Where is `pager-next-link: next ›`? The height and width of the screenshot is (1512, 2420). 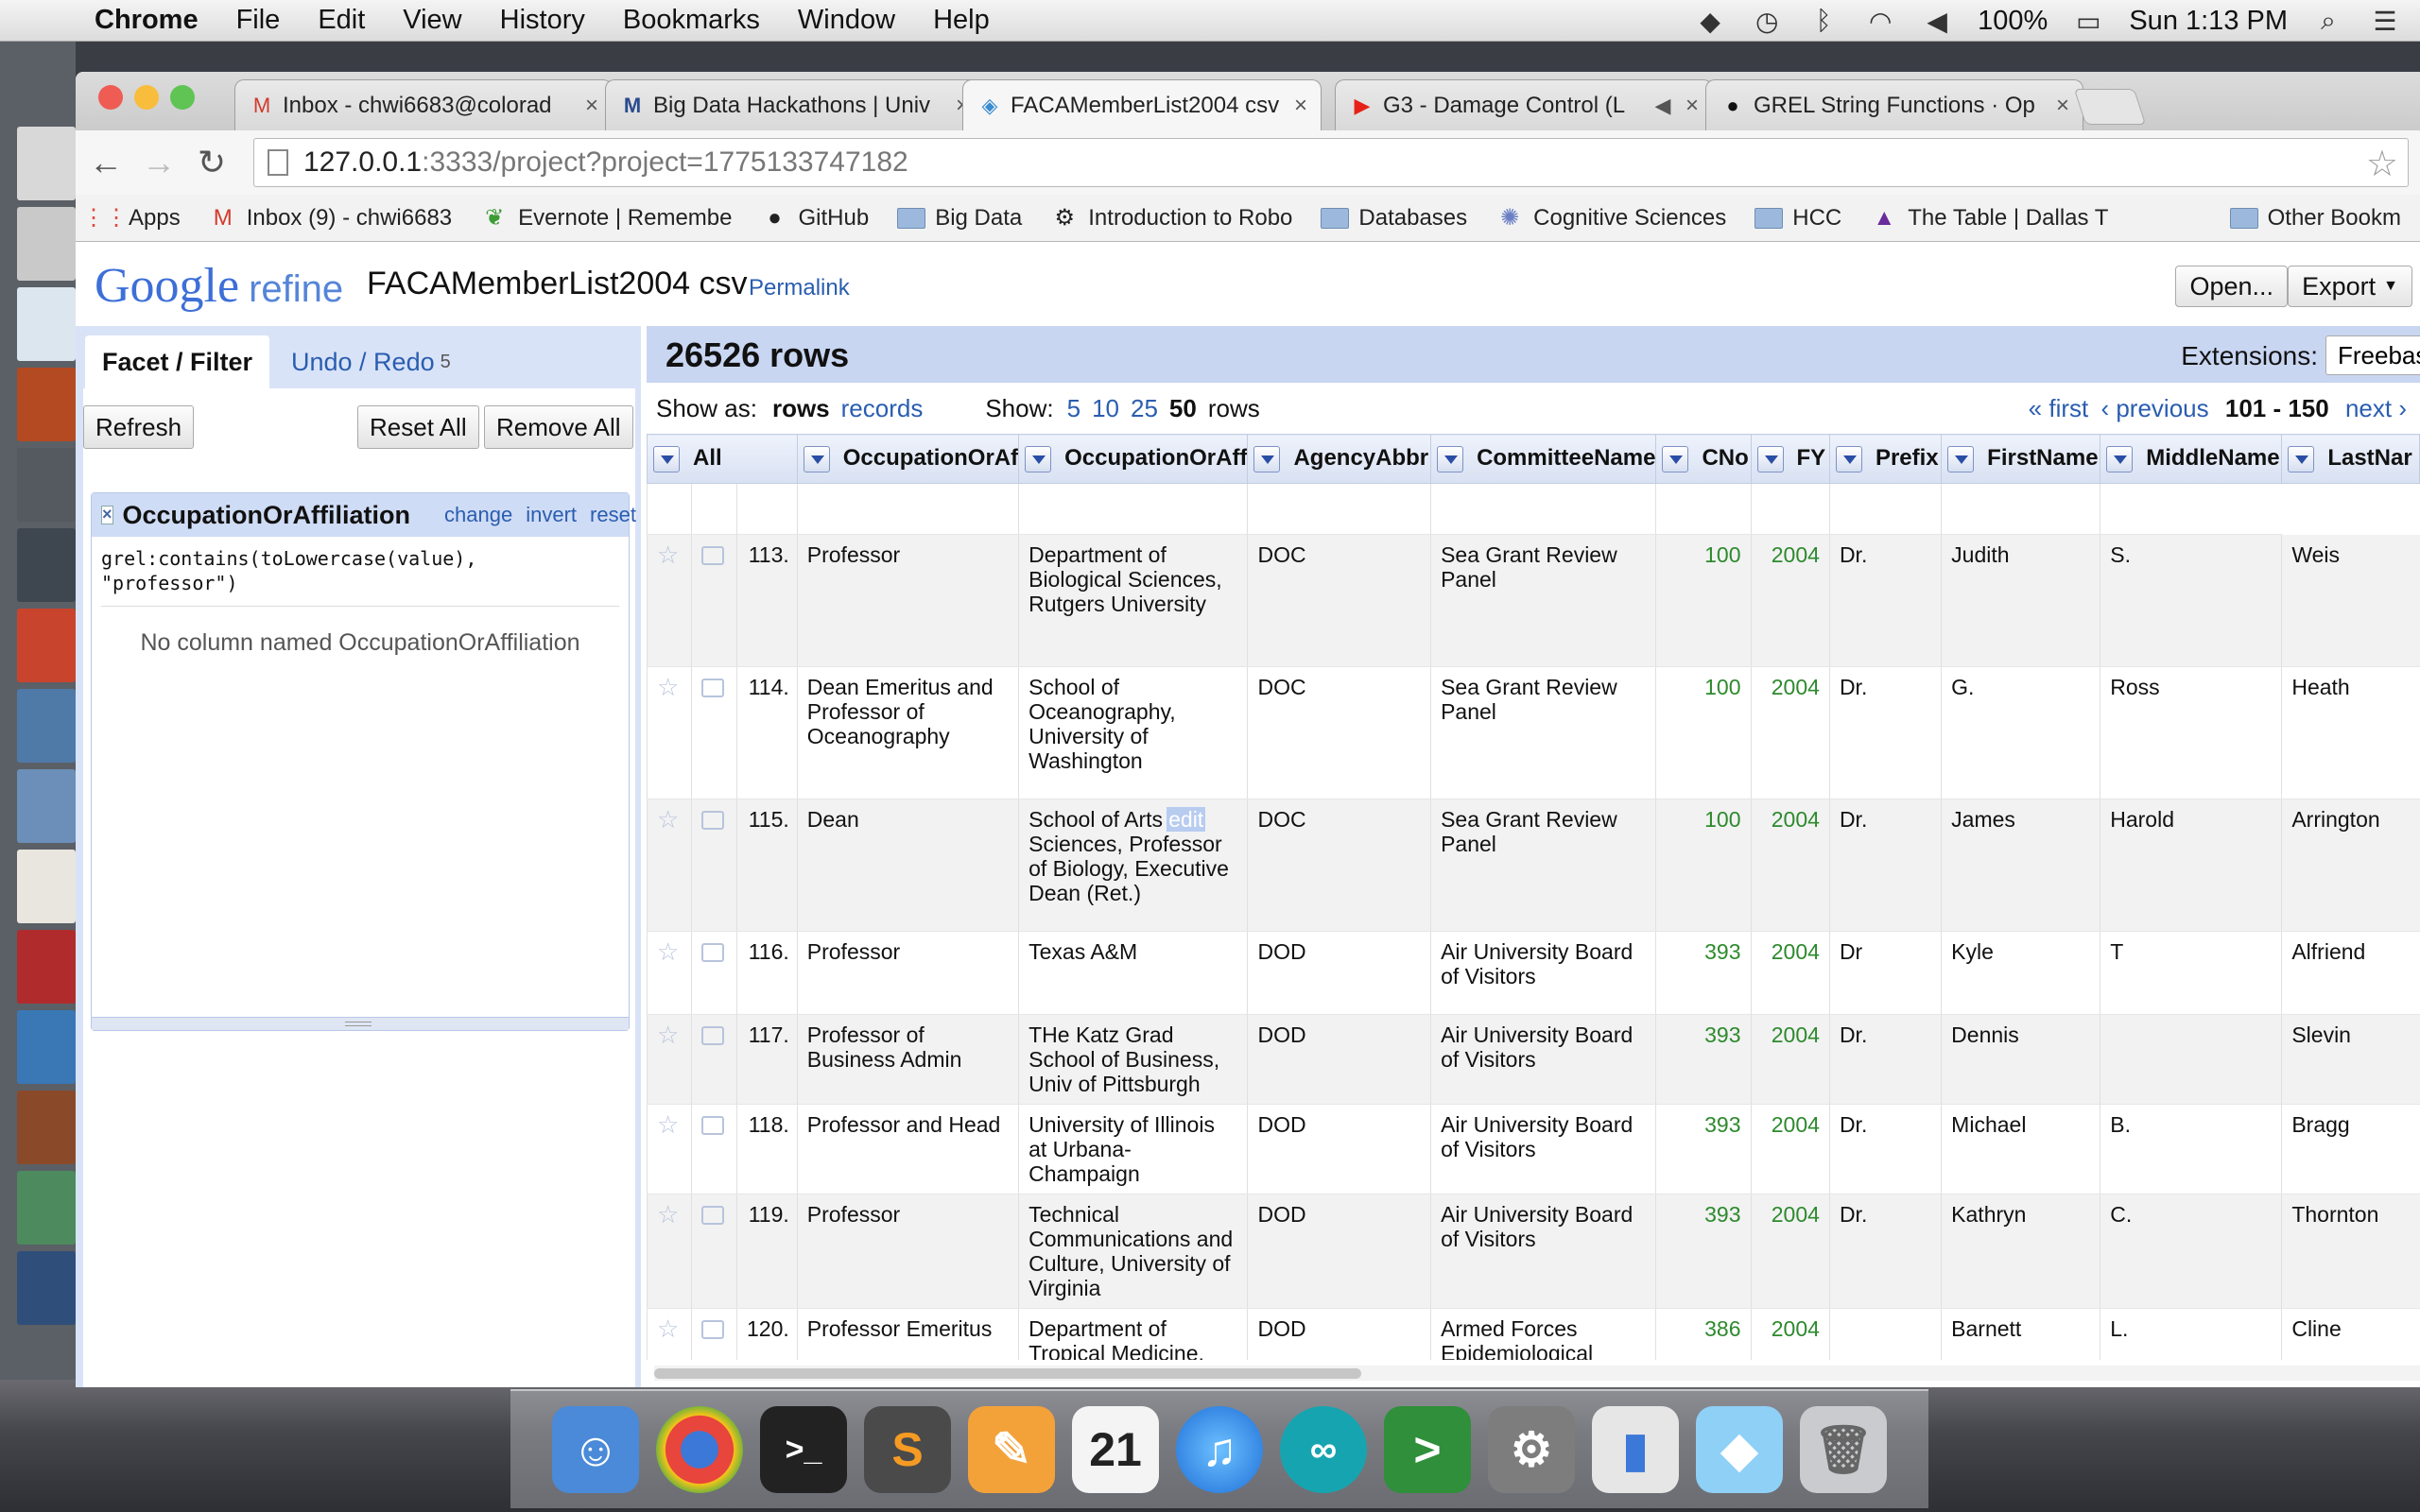 pager-next-link: next › is located at coordinates (2376, 408).